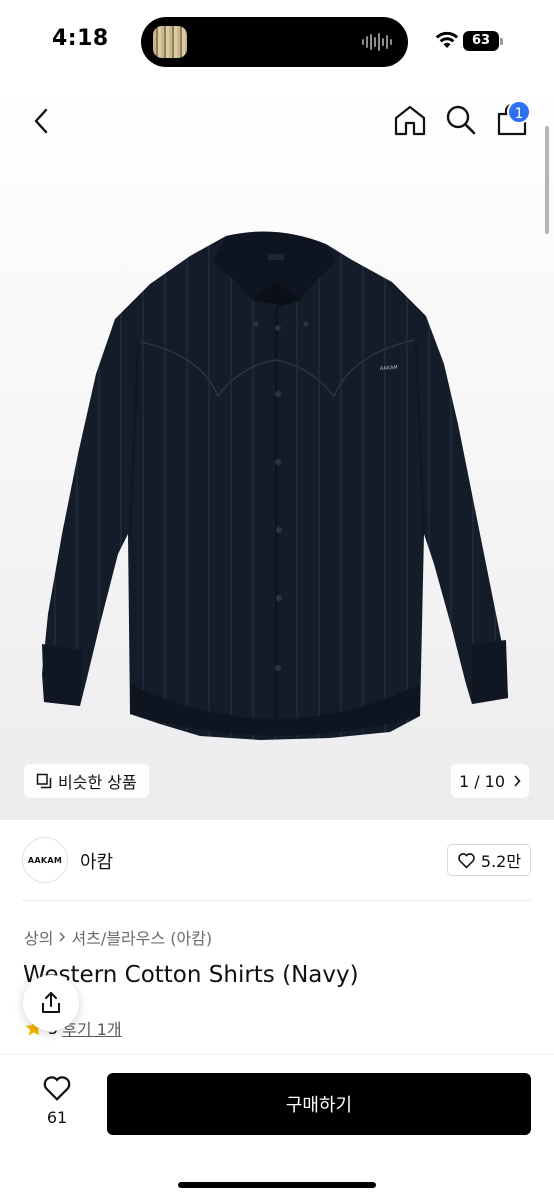 This screenshot has width=554, height=1200. What do you see at coordinates (501, 861) in the screenshot?
I see `brand-like-count: 5.2만` at bounding box center [501, 861].